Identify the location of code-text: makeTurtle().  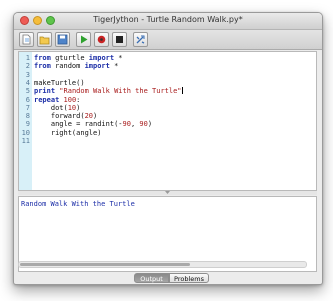
(59, 83).